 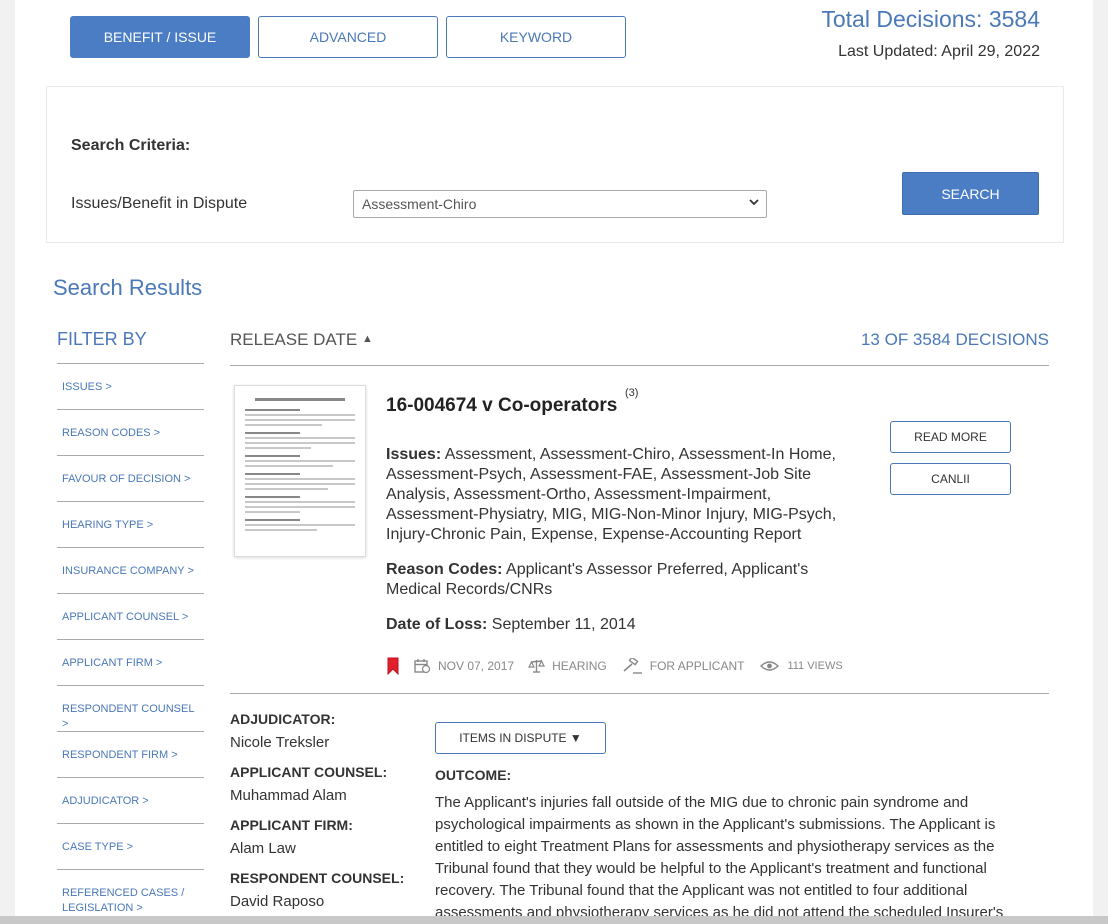 What do you see at coordinates (419, 204) in the screenshot?
I see `issue-select-value: Assessment-Chiro` at bounding box center [419, 204].